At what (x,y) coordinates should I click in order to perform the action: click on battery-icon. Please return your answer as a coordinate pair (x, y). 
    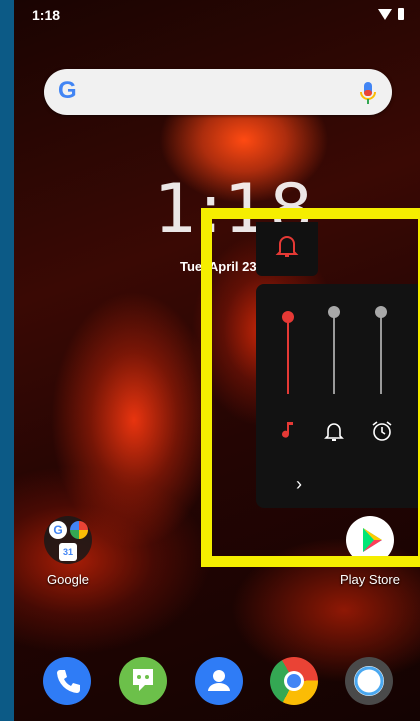
    Looking at the image, I should click on (401, 14).